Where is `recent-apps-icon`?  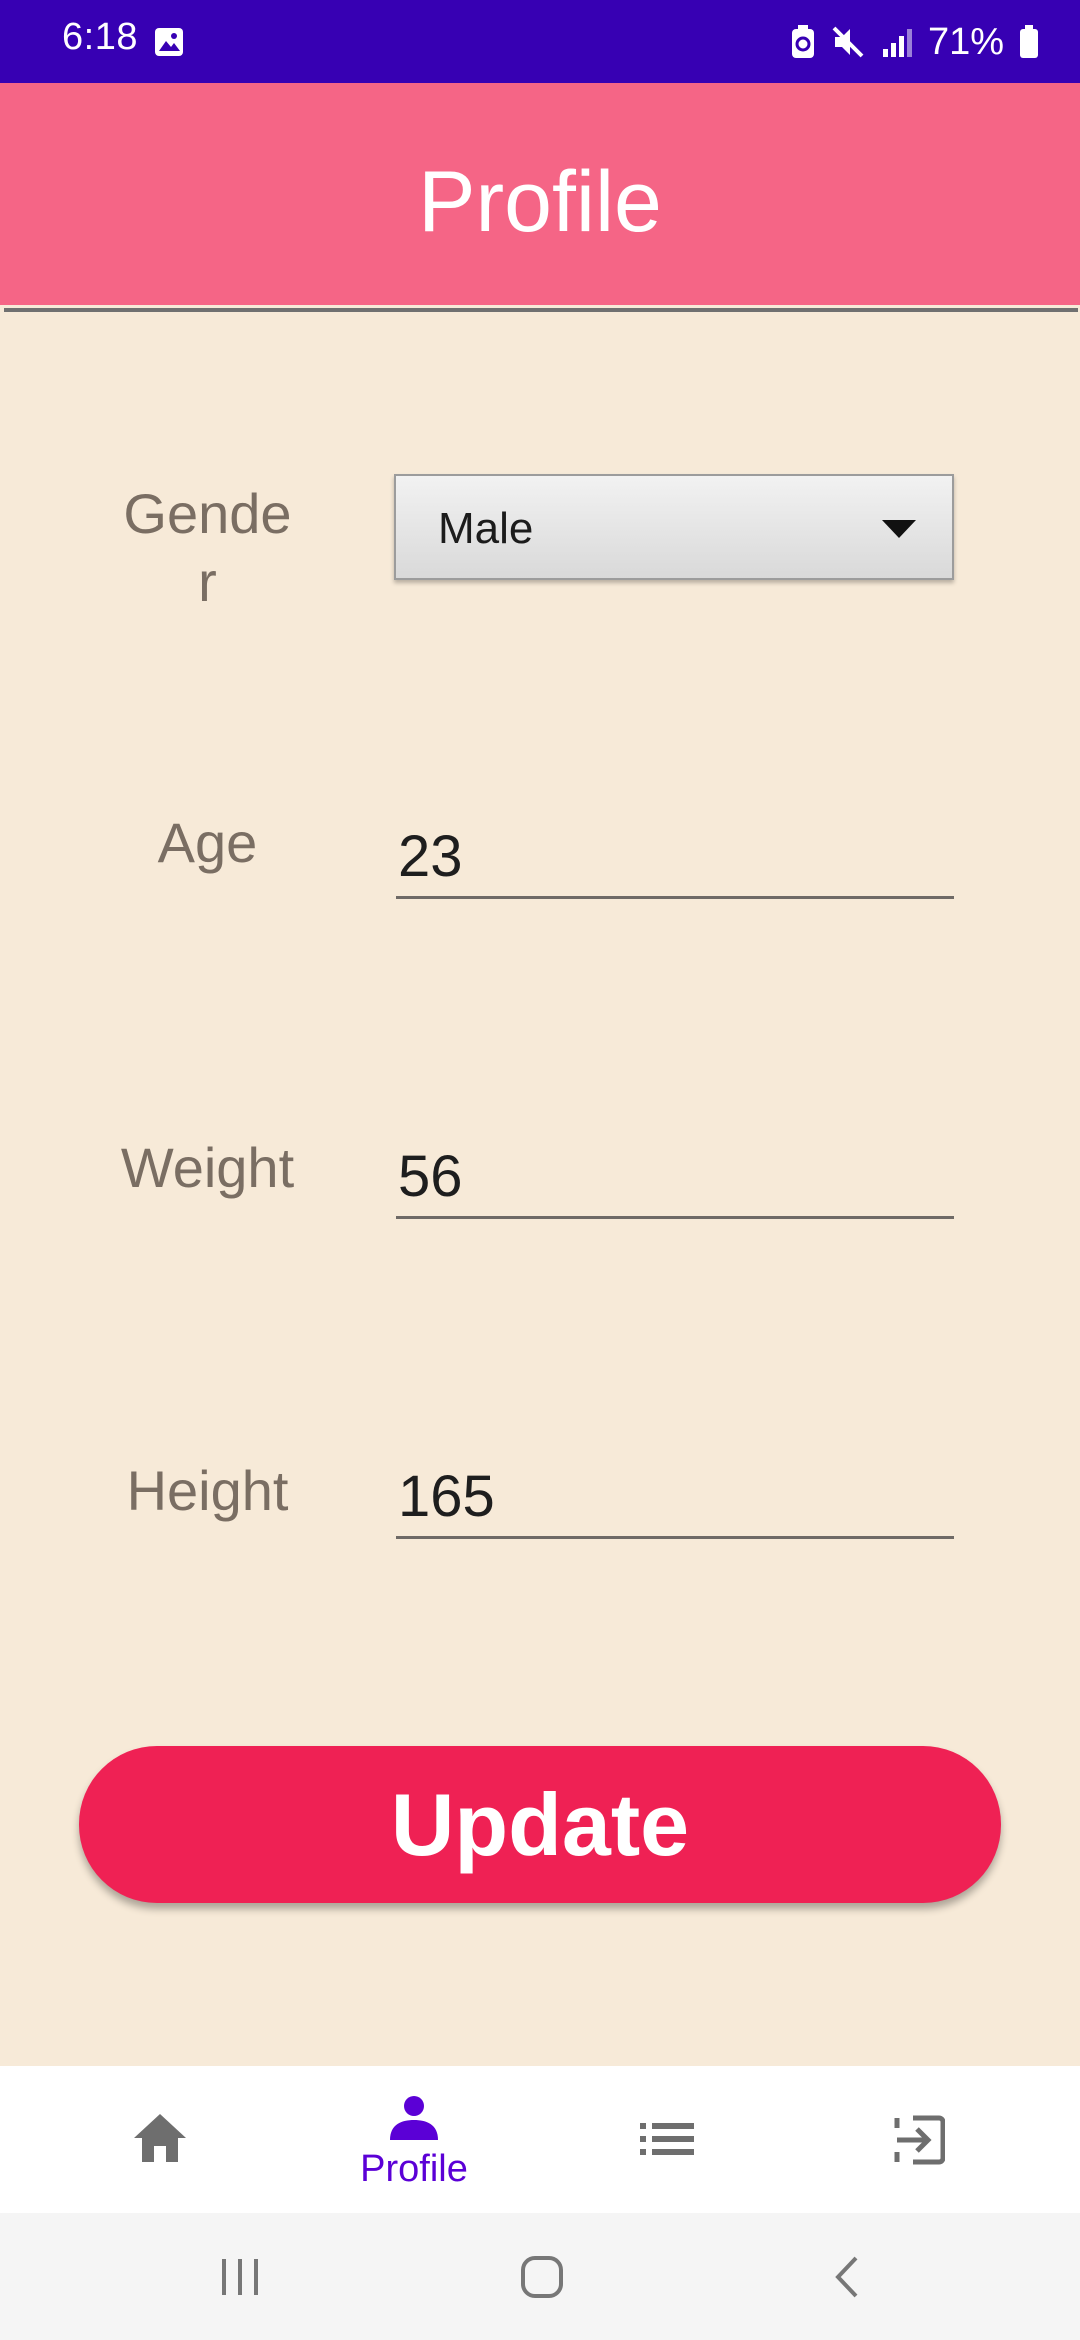 recent-apps-icon is located at coordinates (240, 2277).